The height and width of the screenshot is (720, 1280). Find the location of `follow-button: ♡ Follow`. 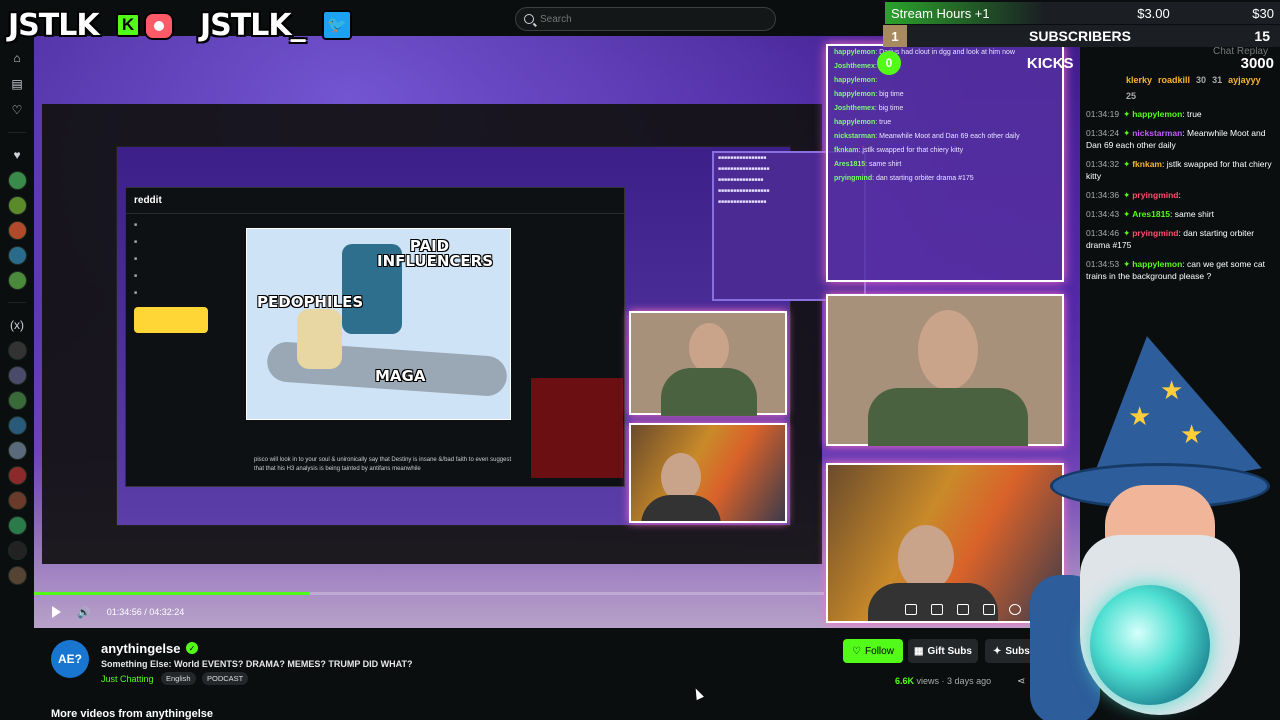

follow-button: ♡ Follow is located at coordinates (873, 651).